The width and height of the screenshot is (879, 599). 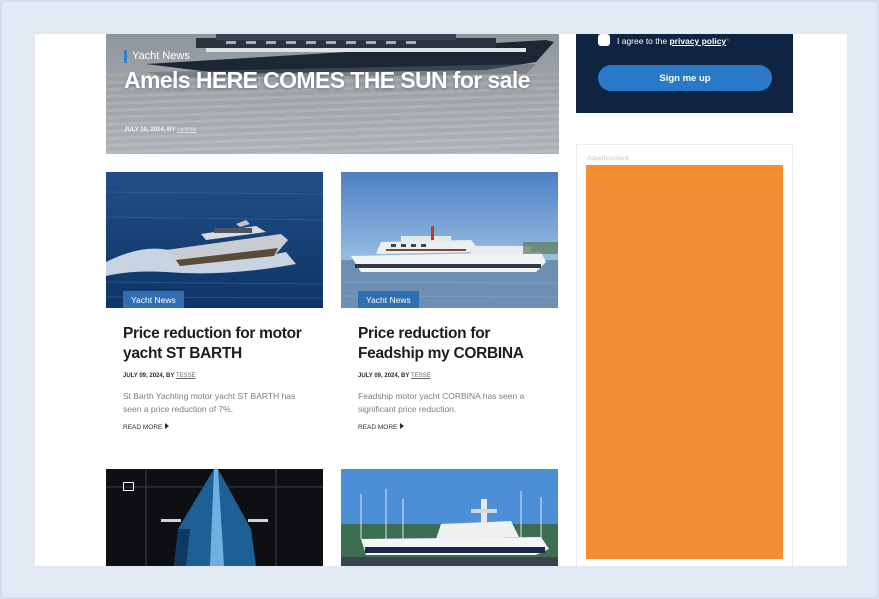 I want to click on advertisement-label: Advertisement, so click(x=608, y=158).